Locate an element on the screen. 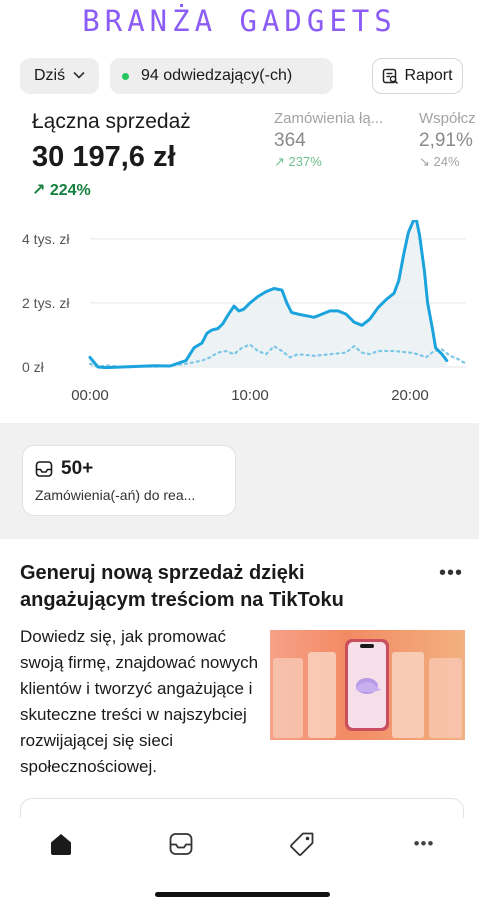  orders-metric-value: 364 is located at coordinates (290, 140).